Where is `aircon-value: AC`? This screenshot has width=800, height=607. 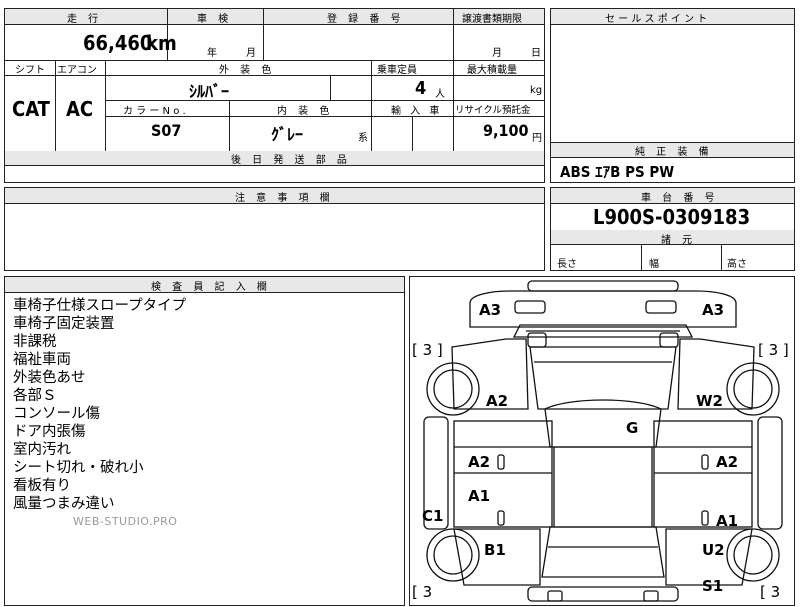 aircon-value: AC is located at coordinates (80, 109).